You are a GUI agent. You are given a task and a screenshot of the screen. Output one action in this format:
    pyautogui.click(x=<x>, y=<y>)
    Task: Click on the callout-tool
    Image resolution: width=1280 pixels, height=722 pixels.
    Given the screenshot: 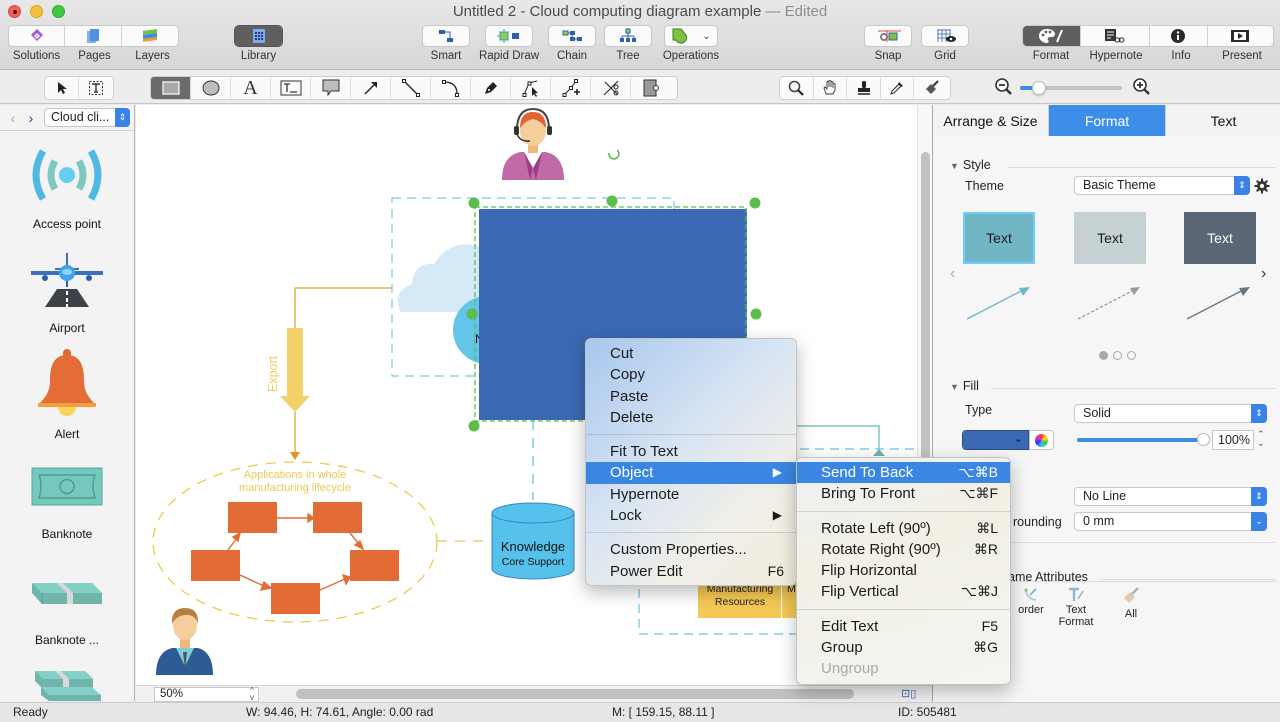 What is the action you would take?
    pyautogui.click(x=331, y=88)
    